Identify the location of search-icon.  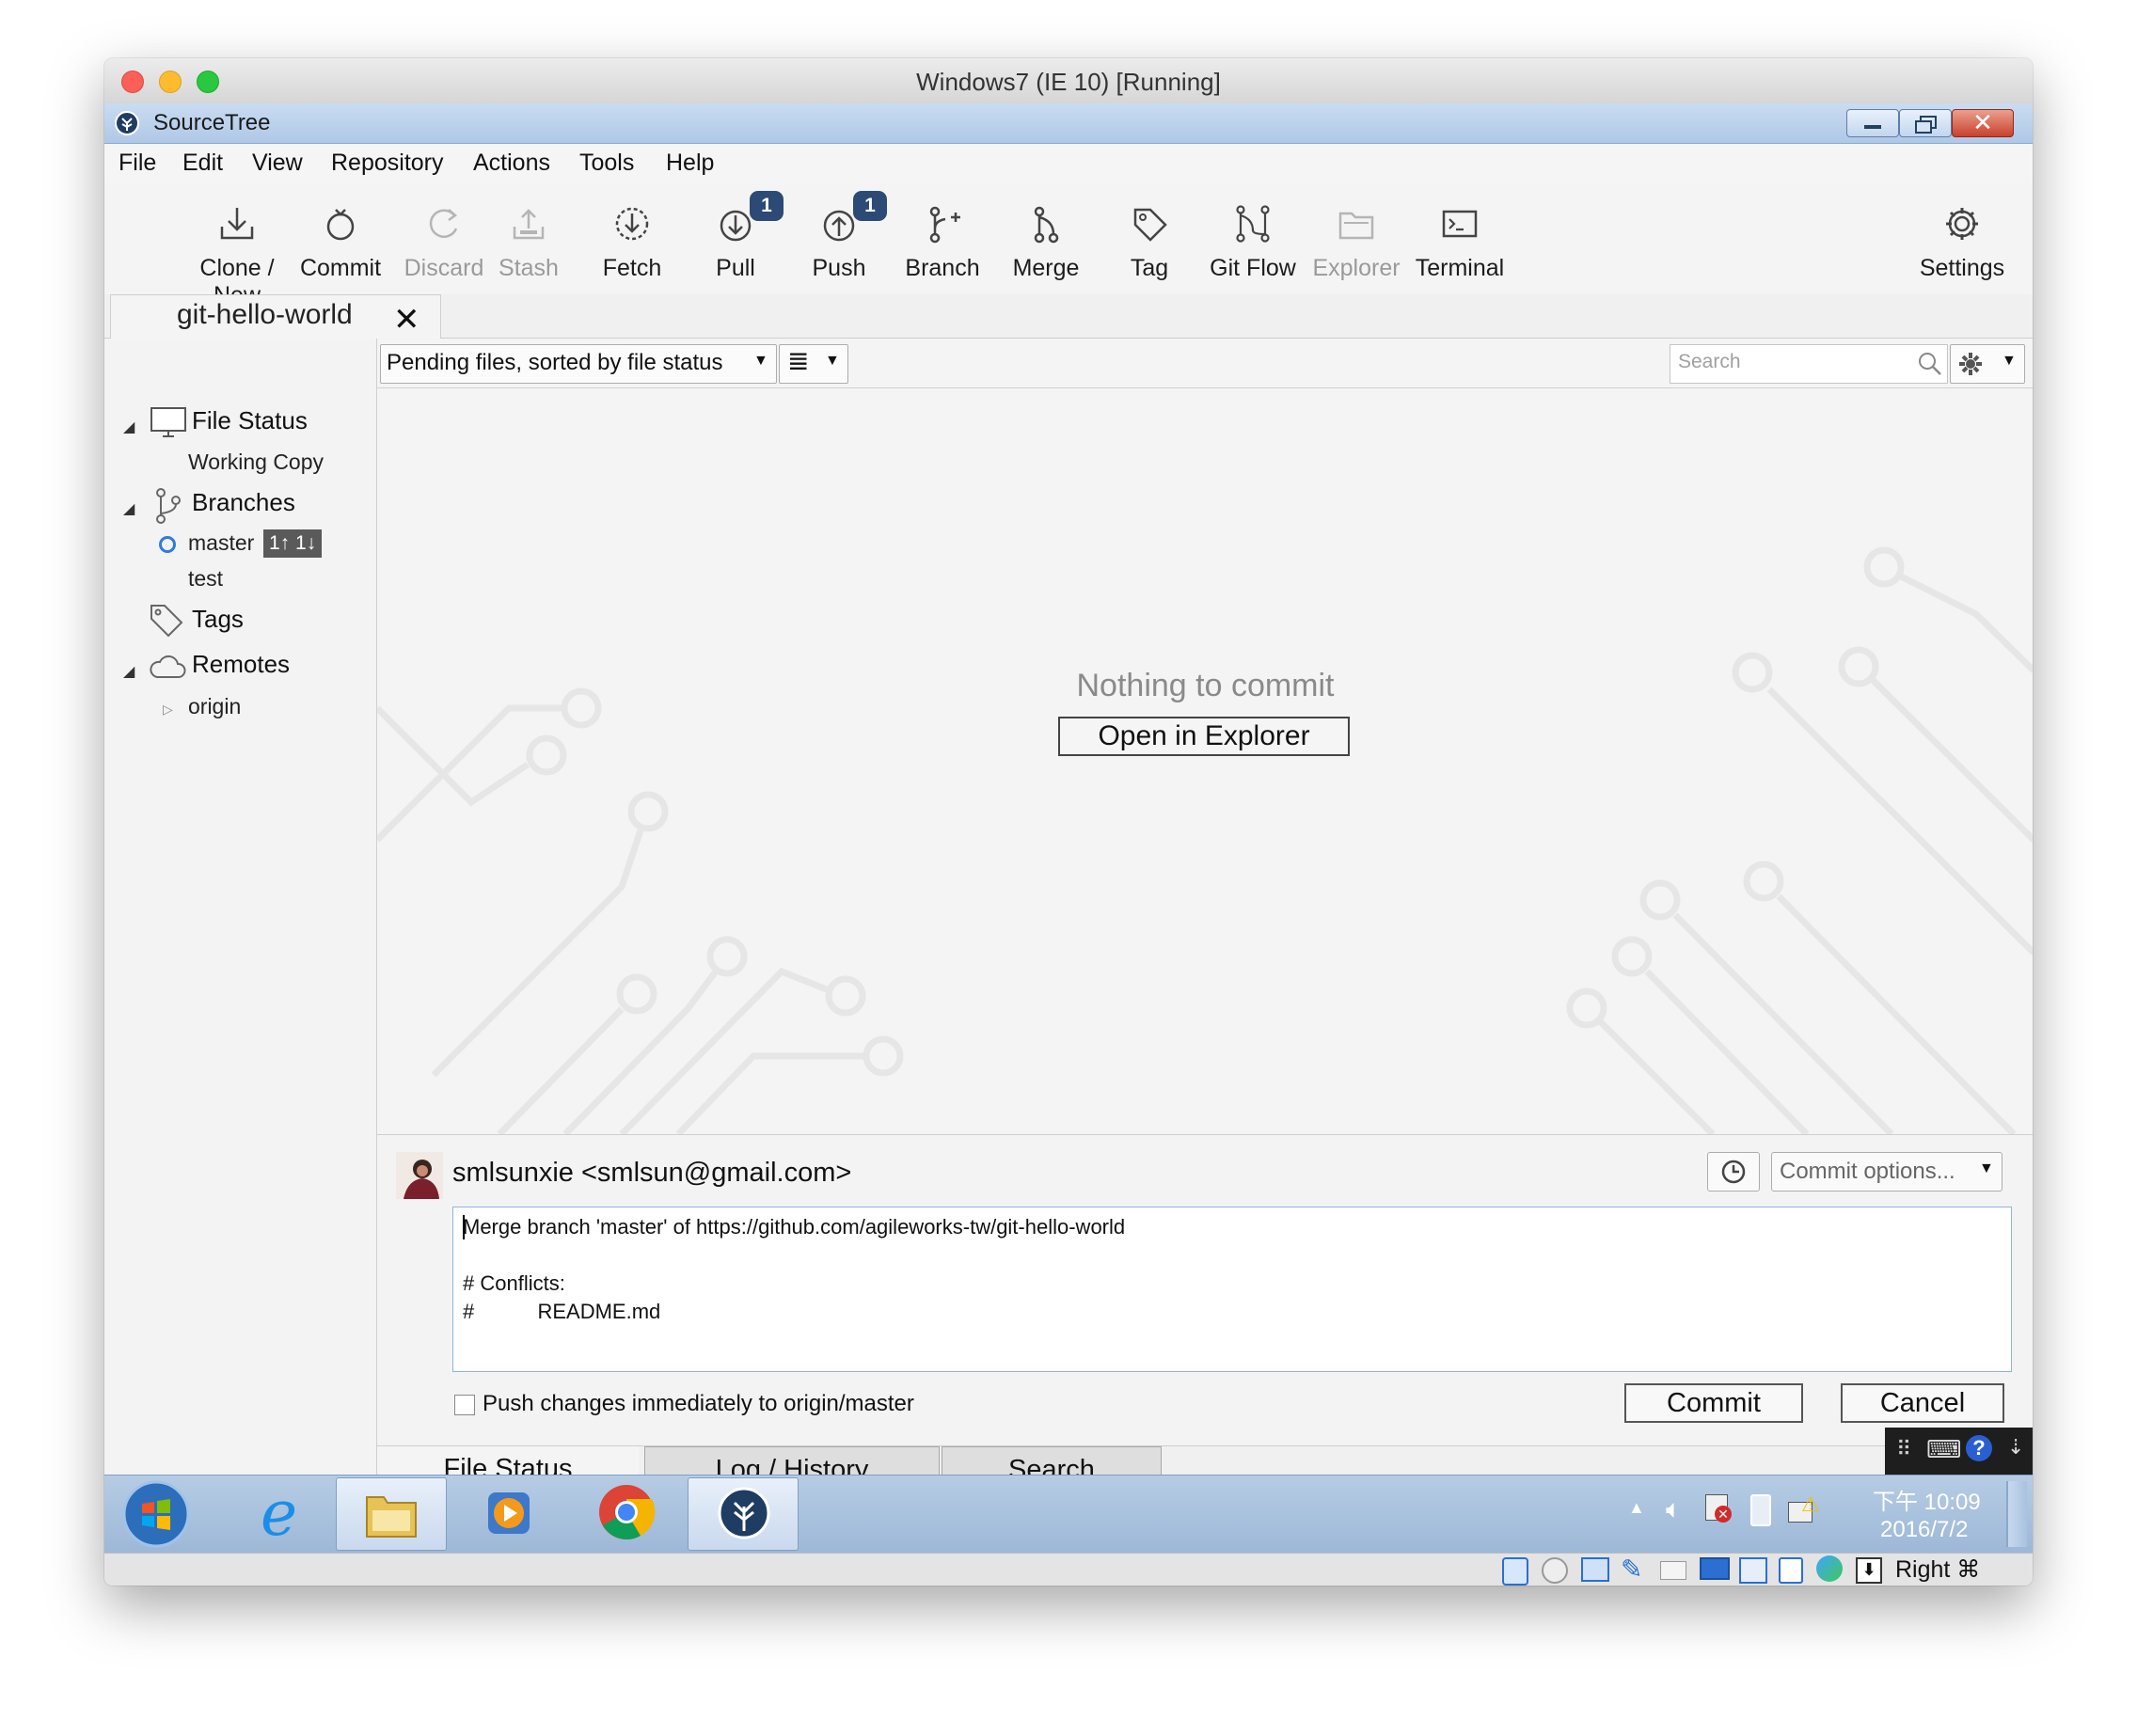
(1930, 364).